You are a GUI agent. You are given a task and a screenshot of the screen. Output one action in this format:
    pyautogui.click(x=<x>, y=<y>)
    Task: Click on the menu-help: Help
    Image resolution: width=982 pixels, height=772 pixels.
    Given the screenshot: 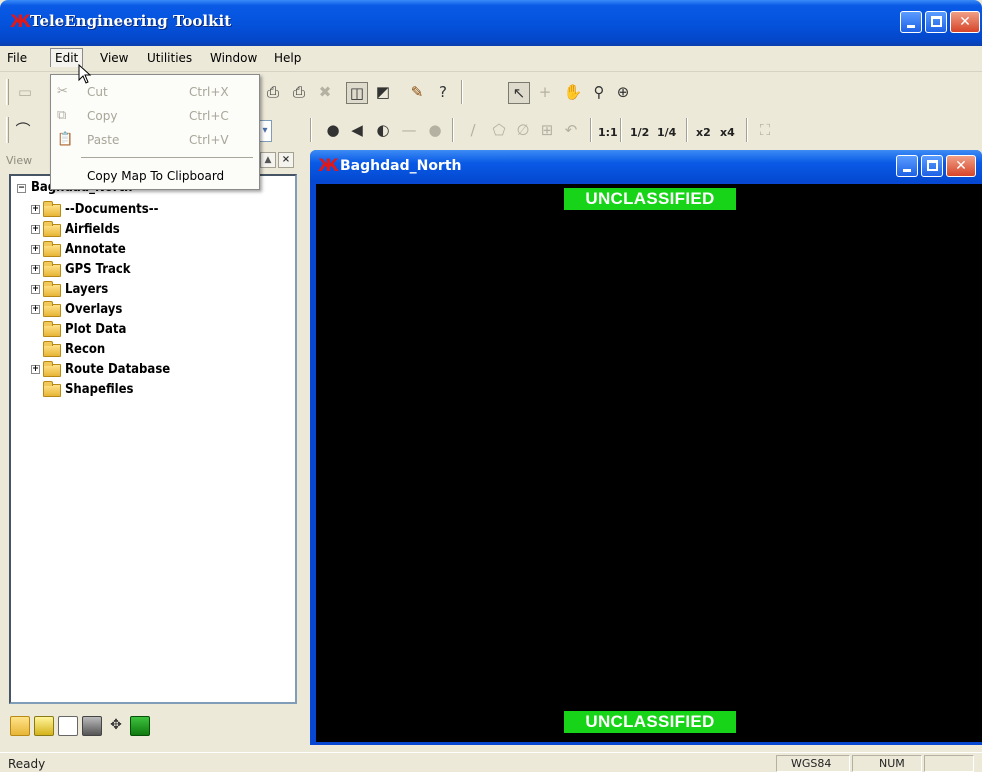 What is the action you would take?
    pyautogui.click(x=287, y=58)
    